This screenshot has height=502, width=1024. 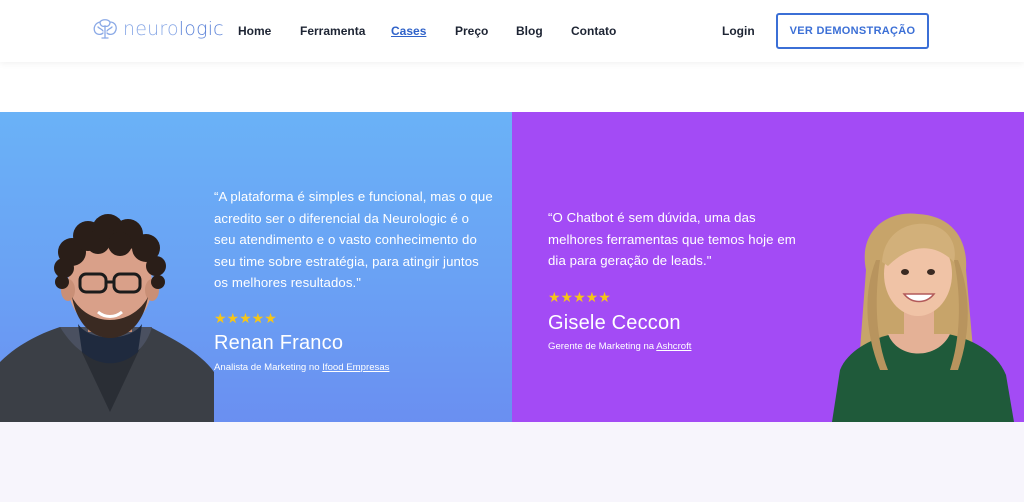 What do you see at coordinates (738, 31) in the screenshot?
I see `login-link: Login` at bounding box center [738, 31].